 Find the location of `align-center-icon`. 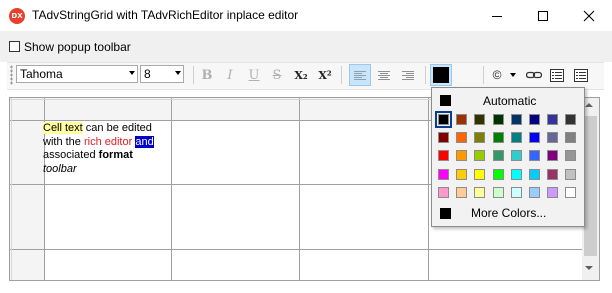

align-center-icon is located at coordinates (384, 75).